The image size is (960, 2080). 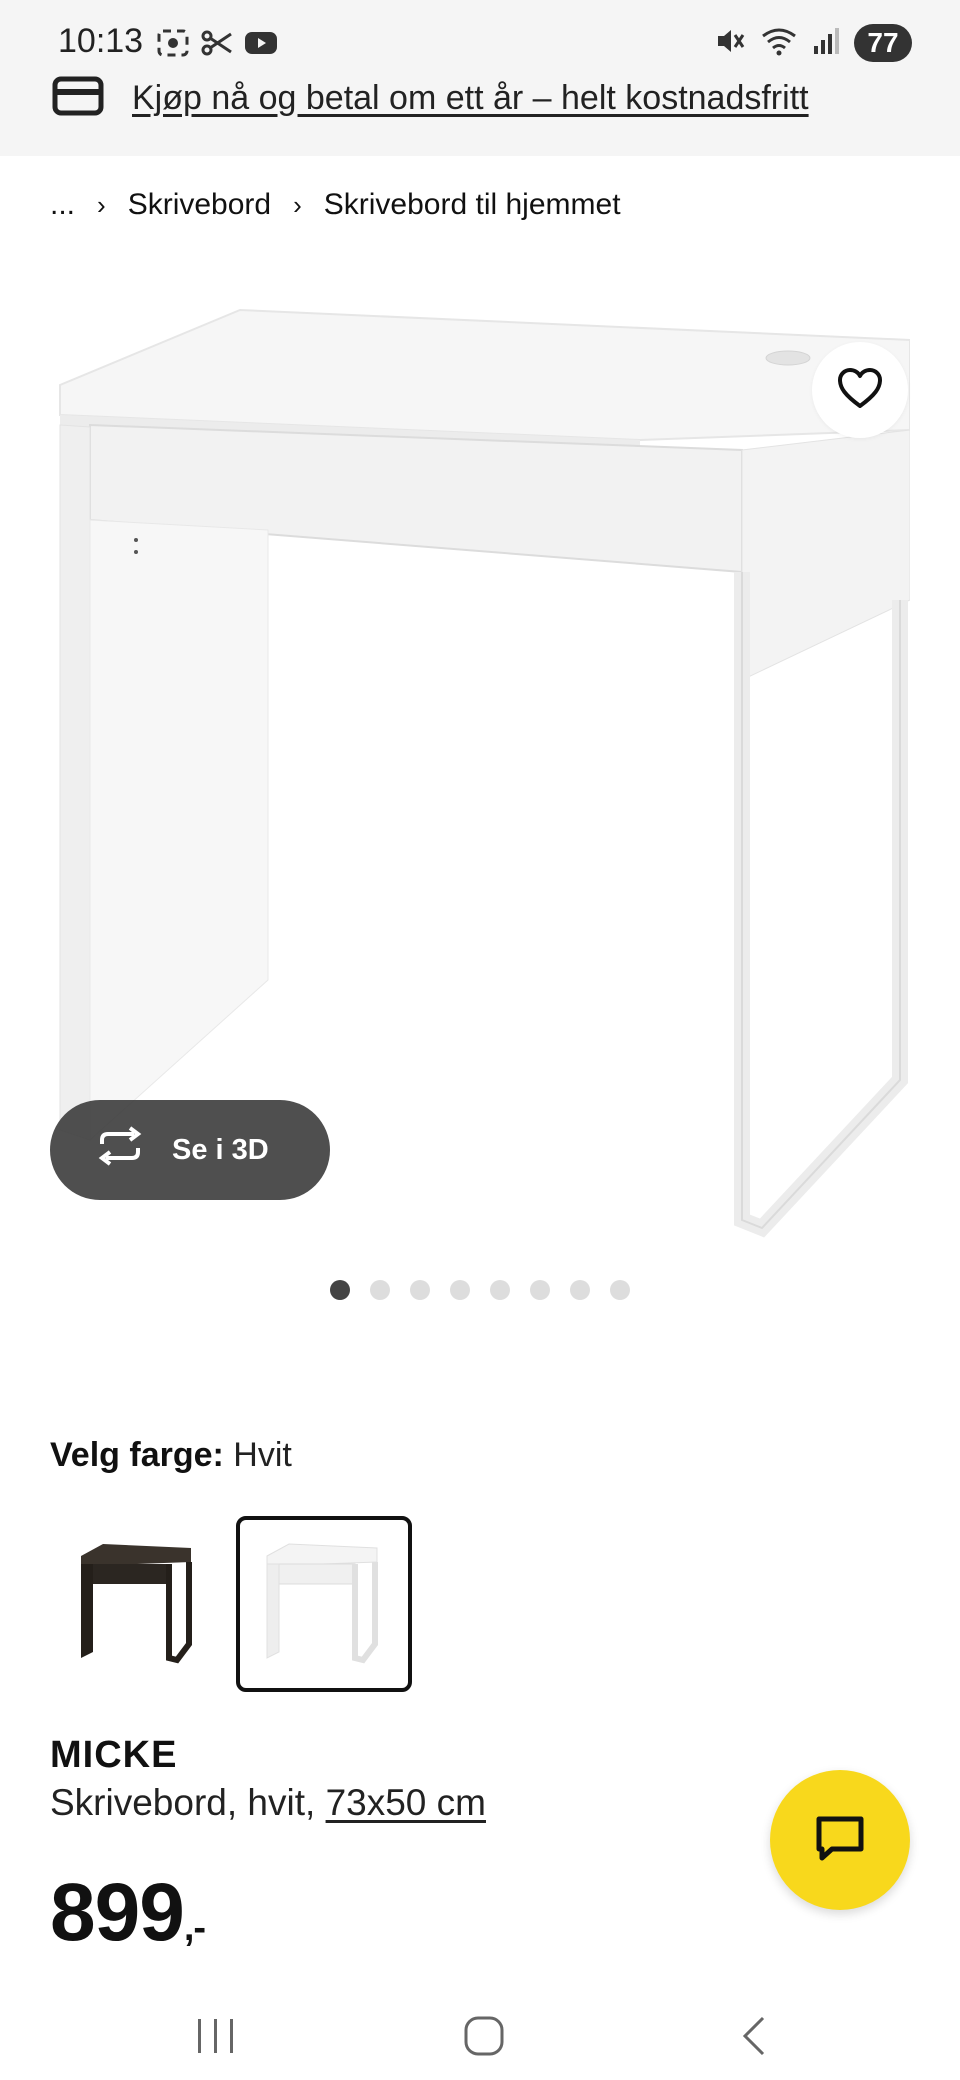 What do you see at coordinates (216, 2036) in the screenshot?
I see `recent-apps-button` at bounding box center [216, 2036].